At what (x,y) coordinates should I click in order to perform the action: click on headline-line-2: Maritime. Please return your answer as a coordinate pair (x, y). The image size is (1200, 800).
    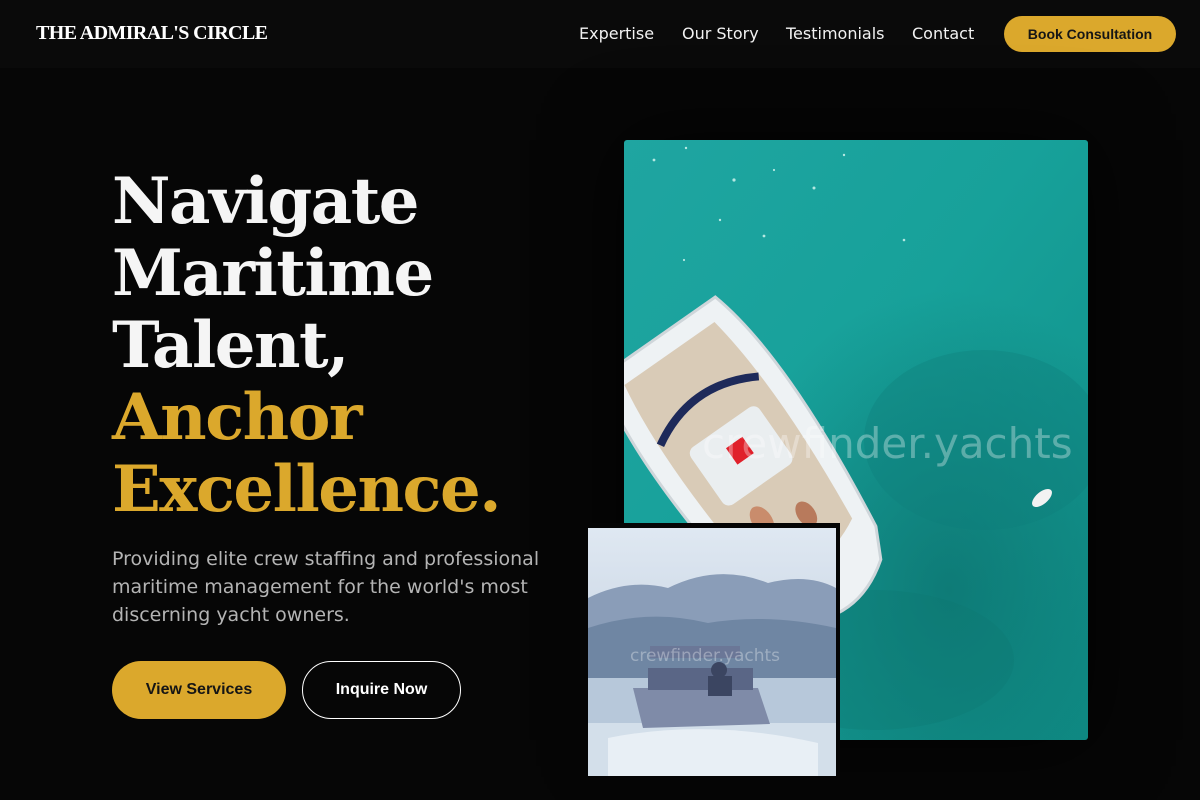
    Looking at the image, I should click on (273, 273).